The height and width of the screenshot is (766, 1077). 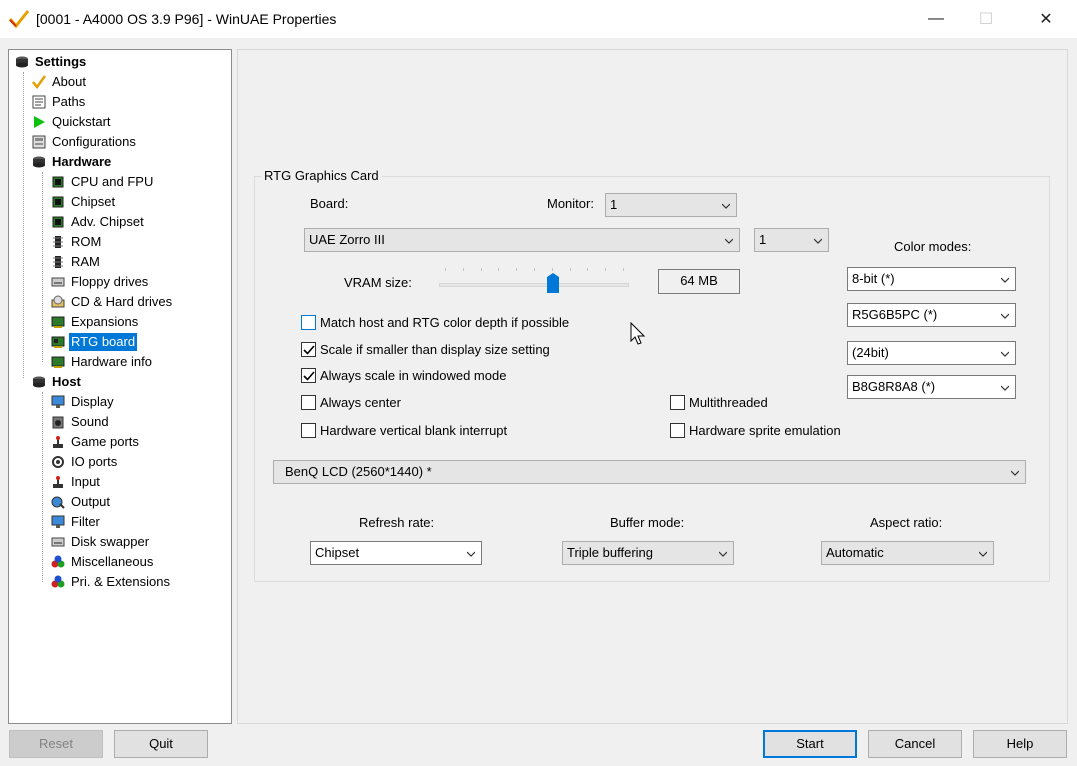 I want to click on vram-slider-track, so click(x=534, y=285).